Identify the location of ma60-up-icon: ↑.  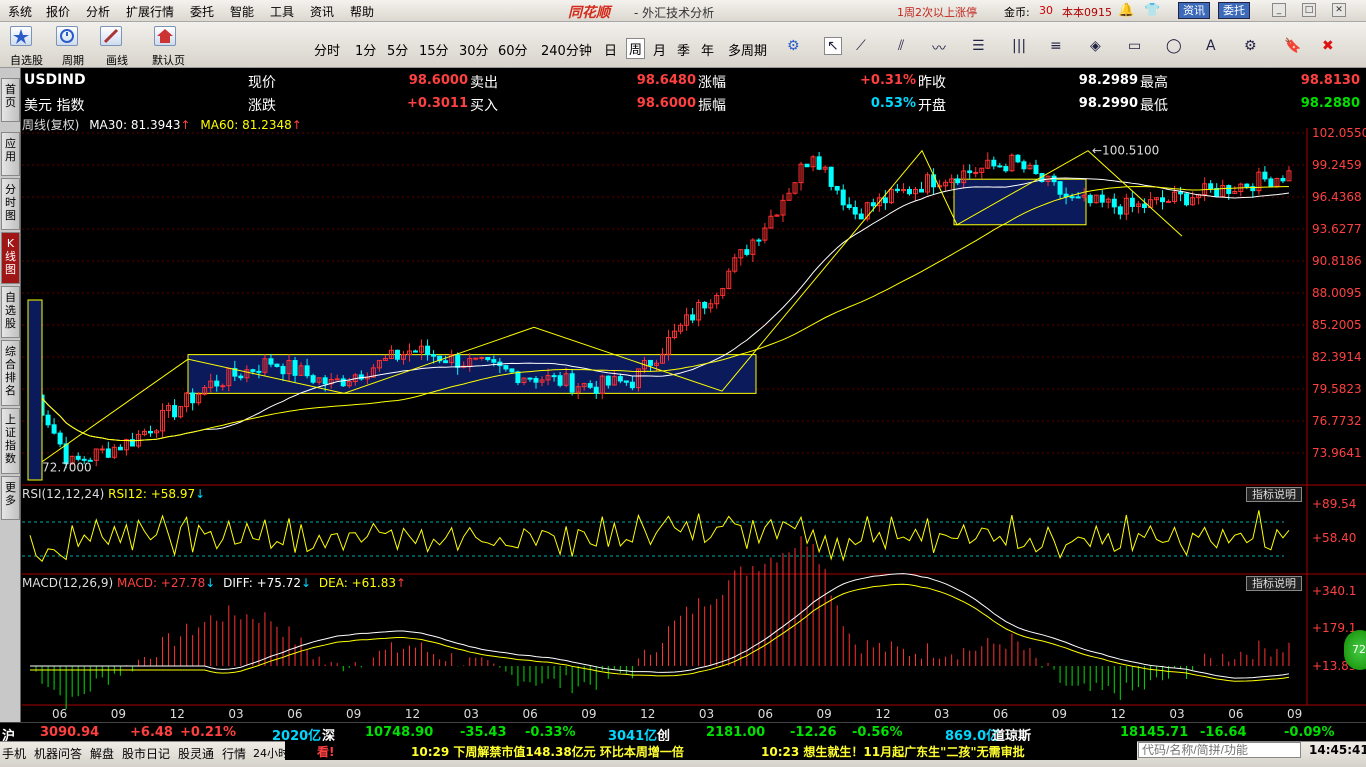
(296, 125).